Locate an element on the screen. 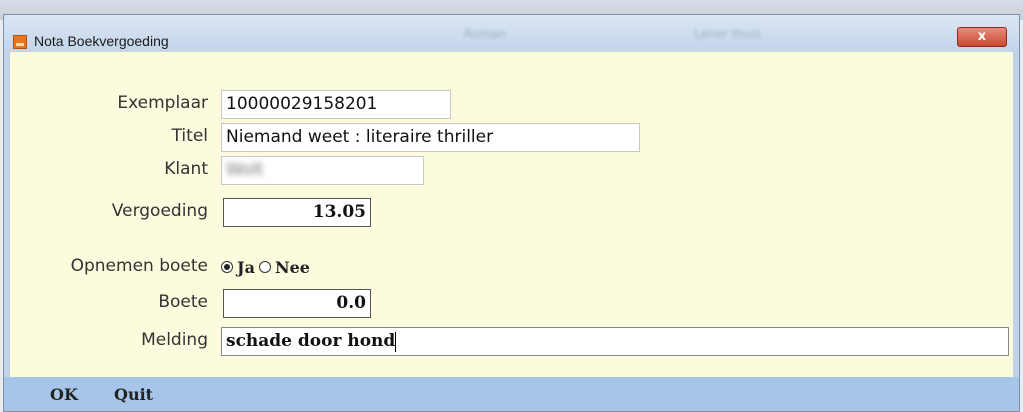 The width and height of the screenshot is (1023, 412). close-button: x is located at coordinates (982, 37).